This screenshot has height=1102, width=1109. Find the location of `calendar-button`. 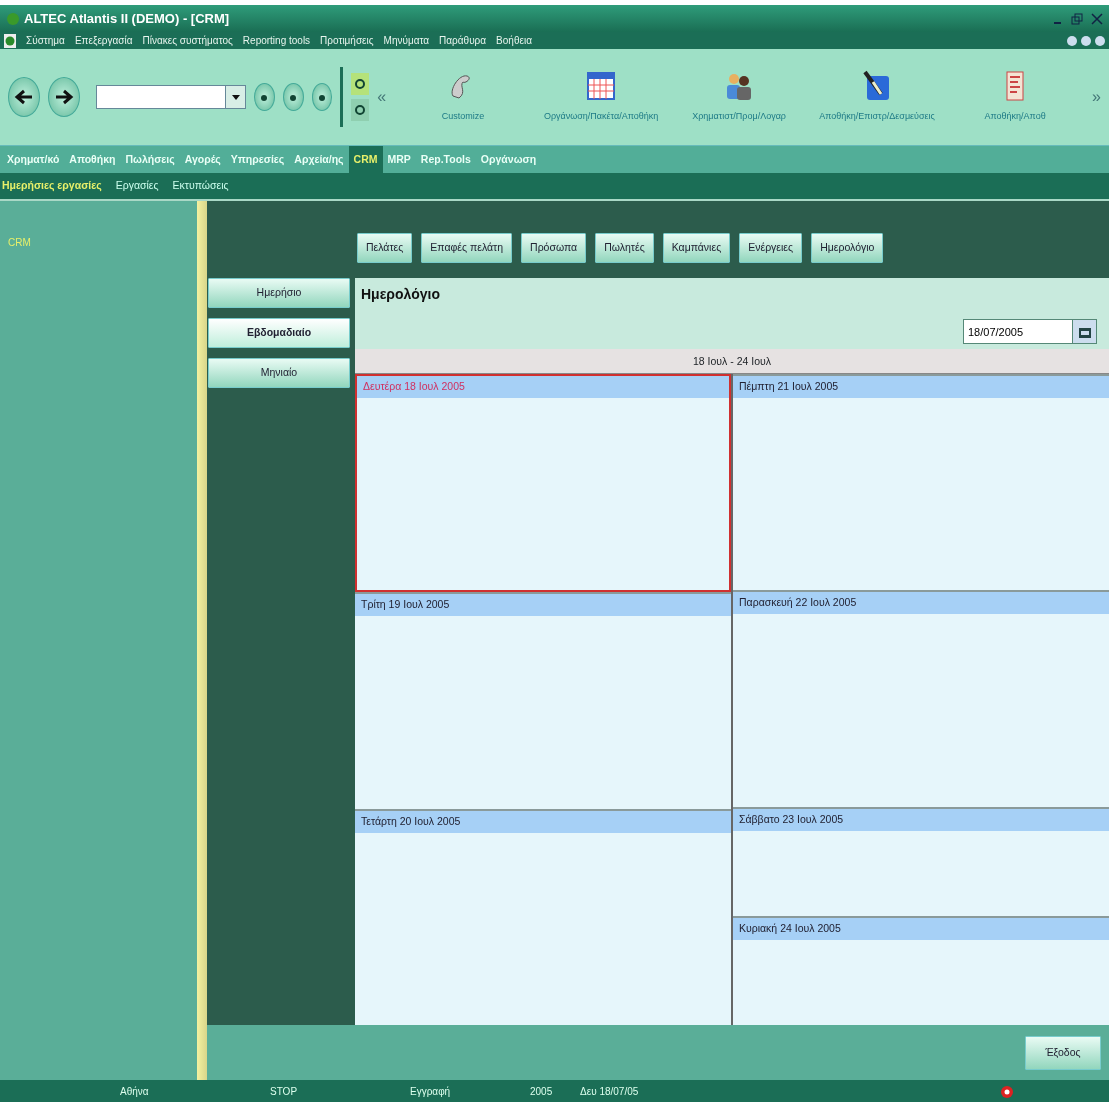

calendar-button is located at coordinates (1085, 331).